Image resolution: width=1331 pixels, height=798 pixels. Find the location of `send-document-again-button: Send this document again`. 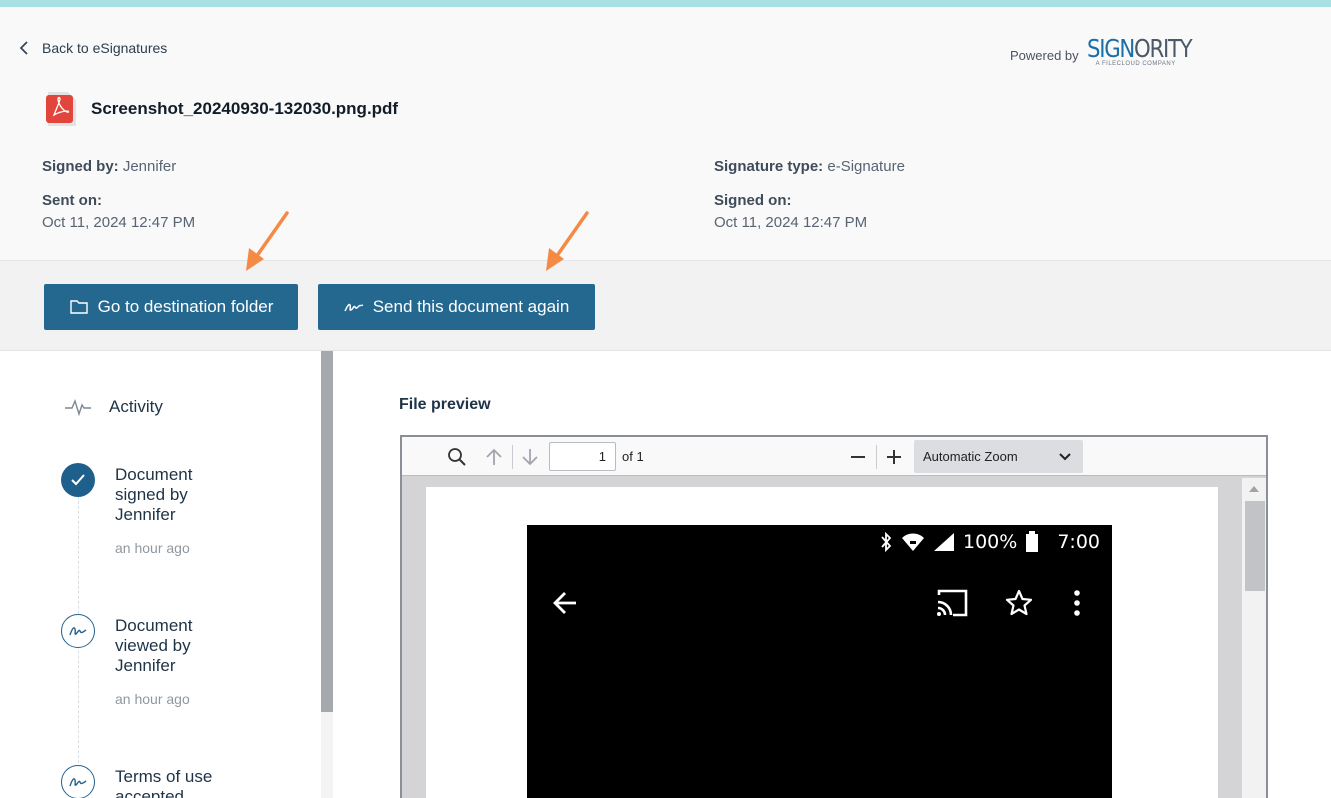

send-document-again-button: Send this document again is located at coordinates (456, 307).